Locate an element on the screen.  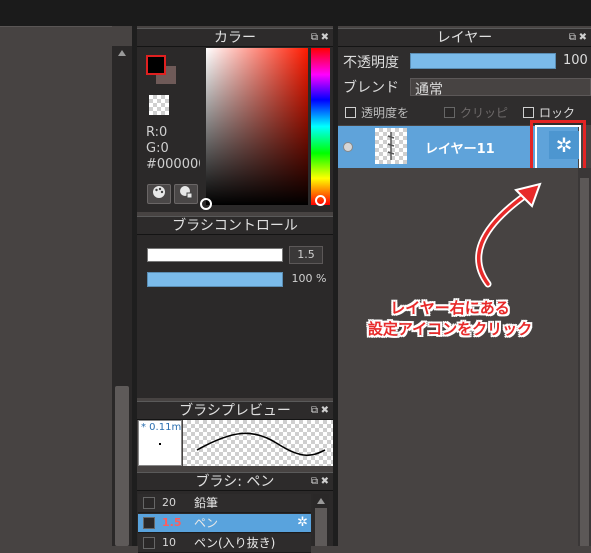
brush-name: ペン is located at coordinates (206, 523).